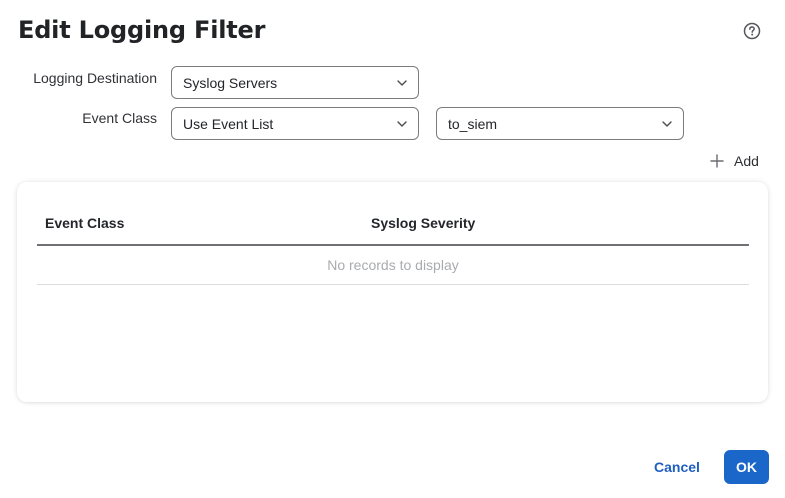 The width and height of the screenshot is (785, 498). Describe the element at coordinates (717, 161) in the screenshot. I see `plus-icon` at that location.